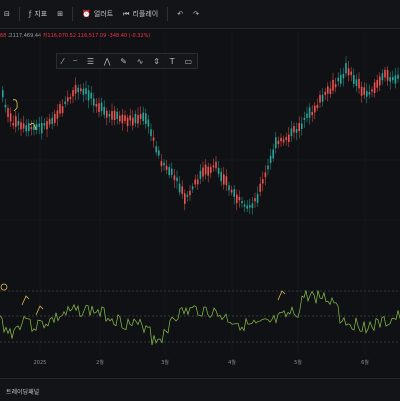 The height and width of the screenshot is (401, 400). Describe the element at coordinates (15, 105) in the screenshot. I see `annotation-stroke` at that location.